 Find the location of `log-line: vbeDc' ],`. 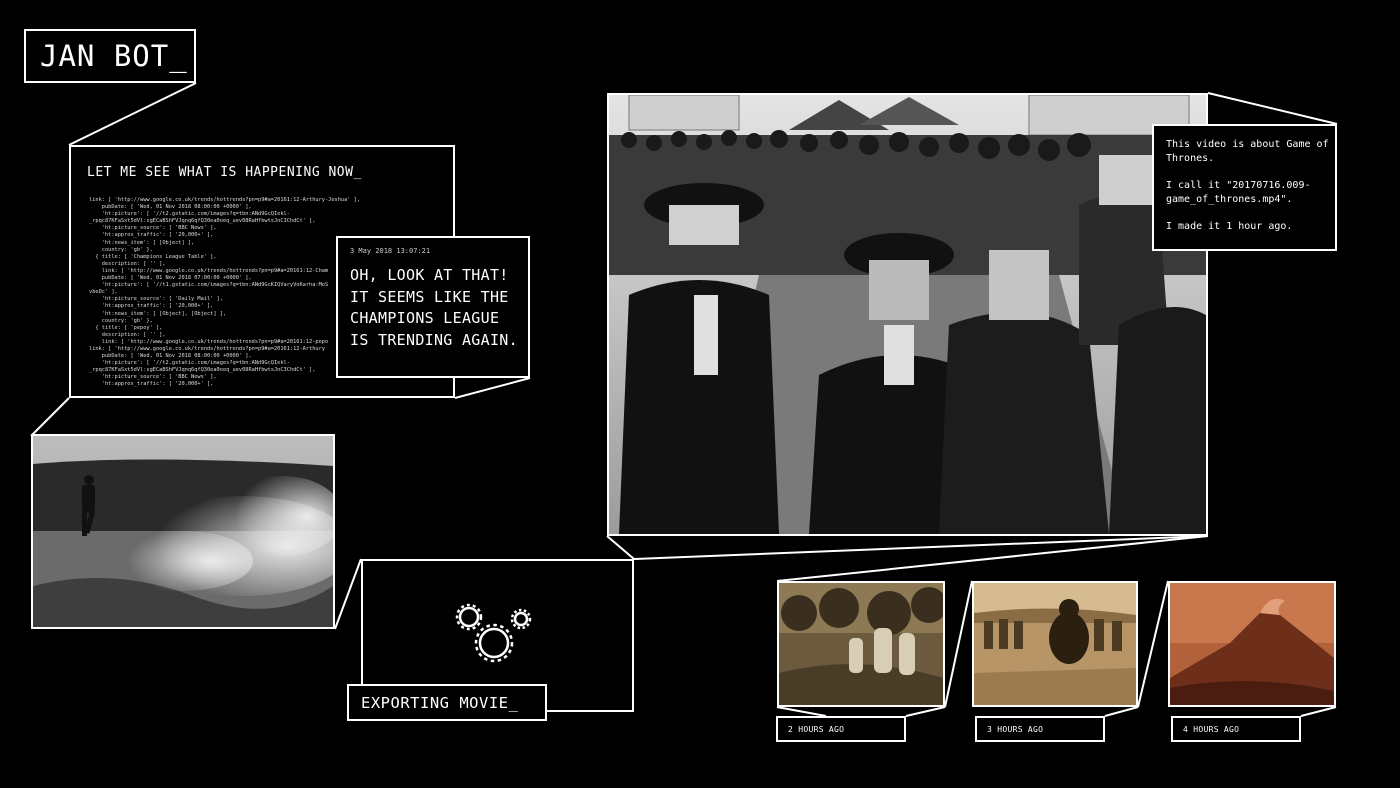

log-line: vbeDc' ], is located at coordinates (103, 292).